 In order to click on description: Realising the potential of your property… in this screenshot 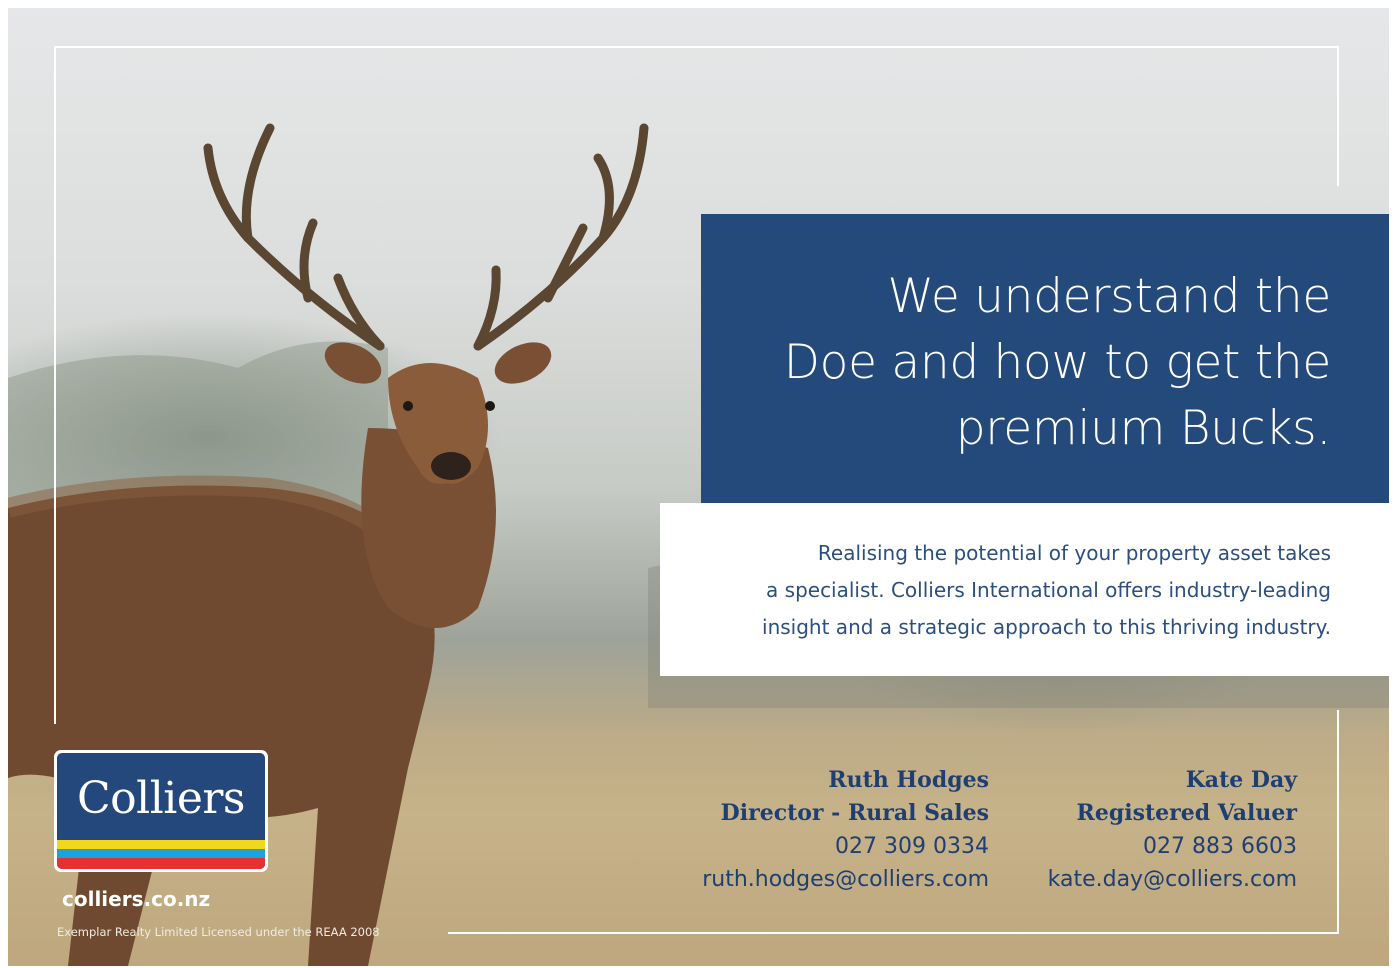, I will do `click(1015, 590)`.